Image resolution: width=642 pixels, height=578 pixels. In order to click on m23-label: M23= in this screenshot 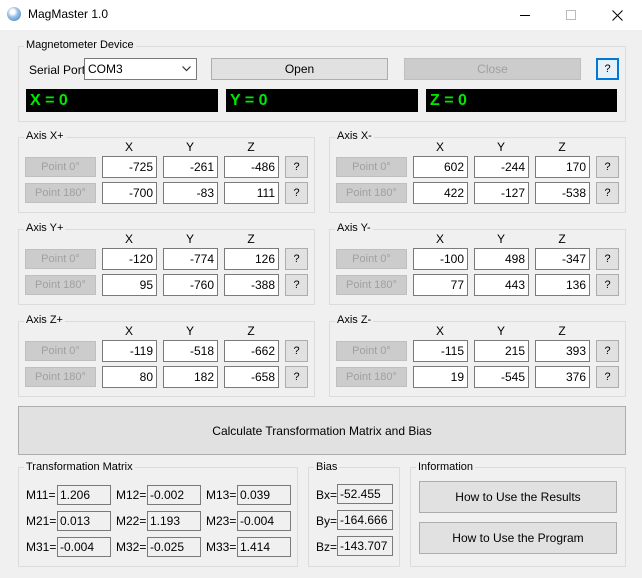, I will do `click(221, 521)`.